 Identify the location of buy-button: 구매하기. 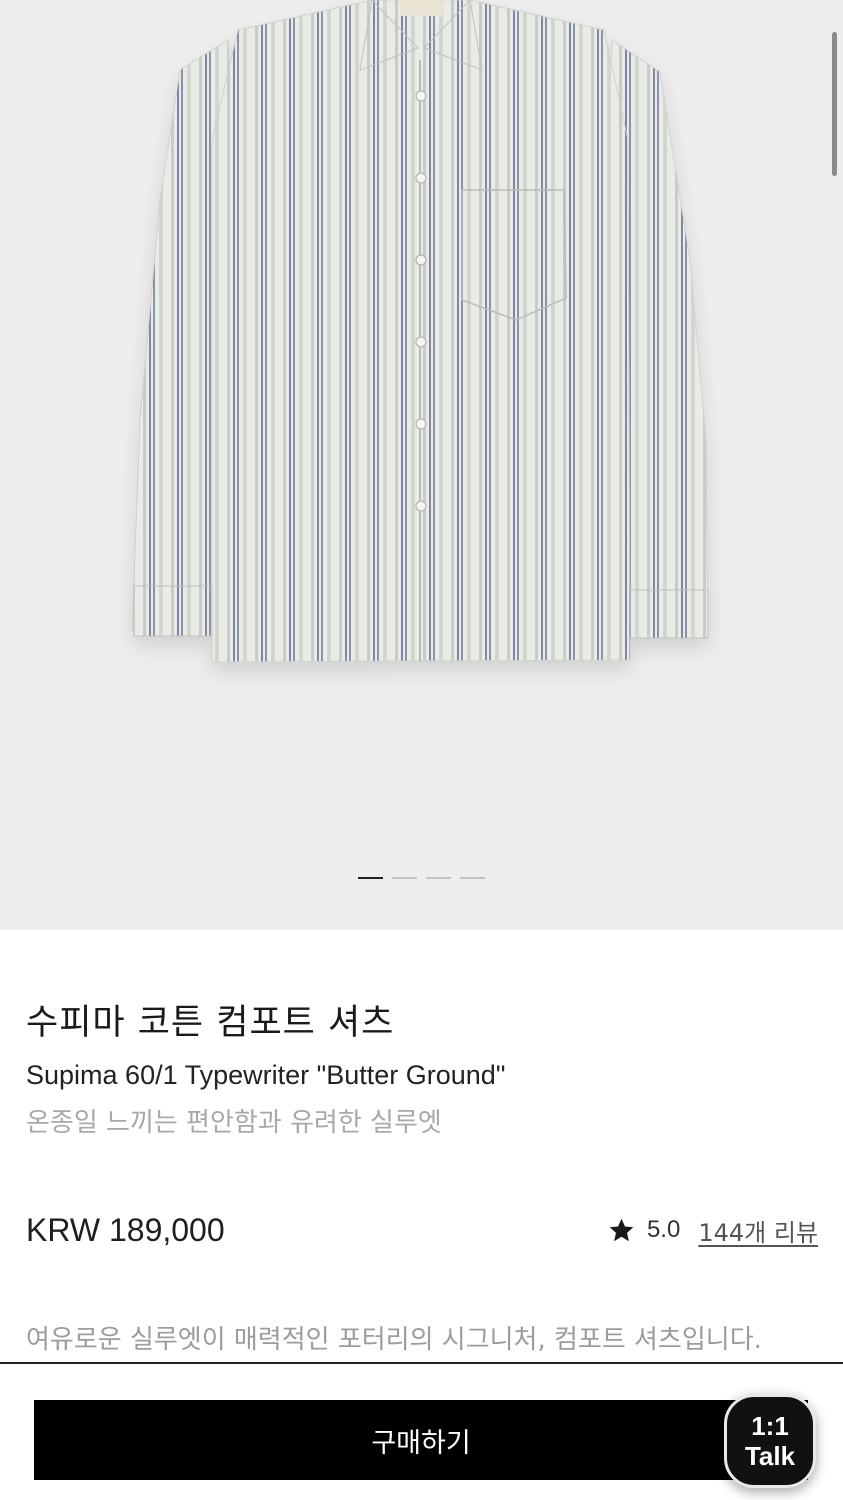
(421, 1440).